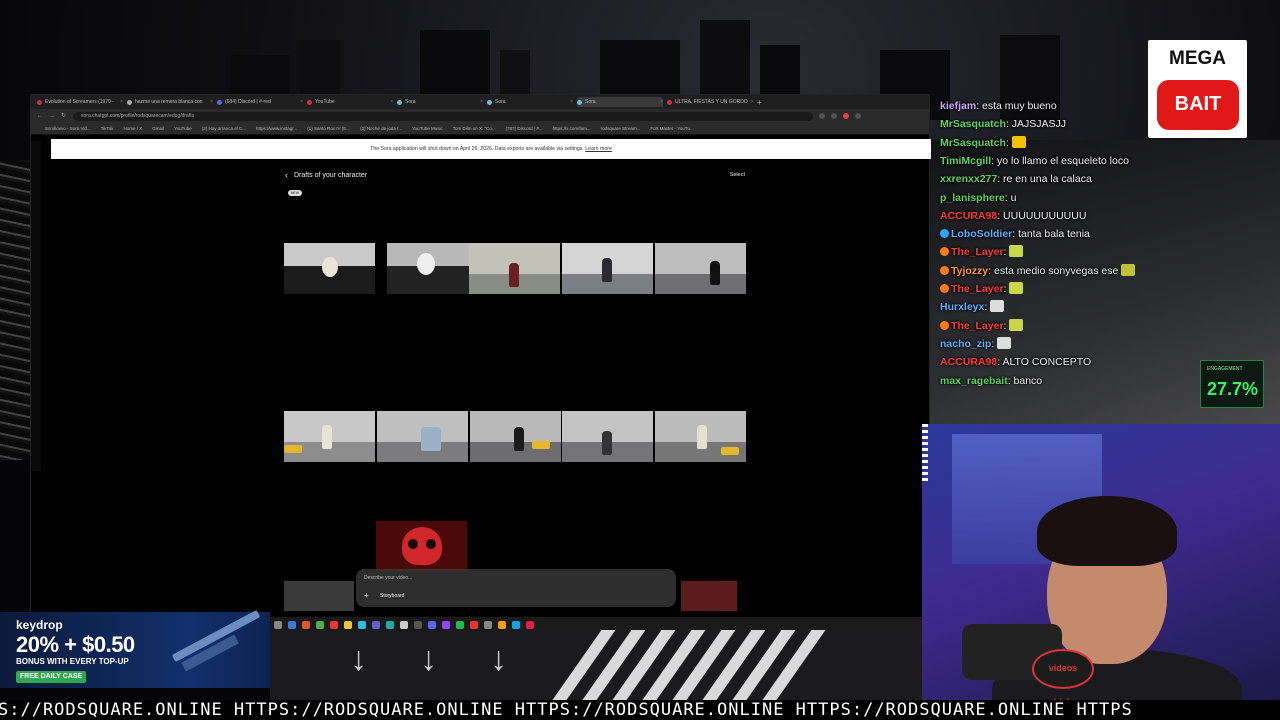 The width and height of the screenshot is (1280, 720). Describe the element at coordinates (427, 128) in the screenshot. I see `bookmark-item: YouTube Music` at that location.